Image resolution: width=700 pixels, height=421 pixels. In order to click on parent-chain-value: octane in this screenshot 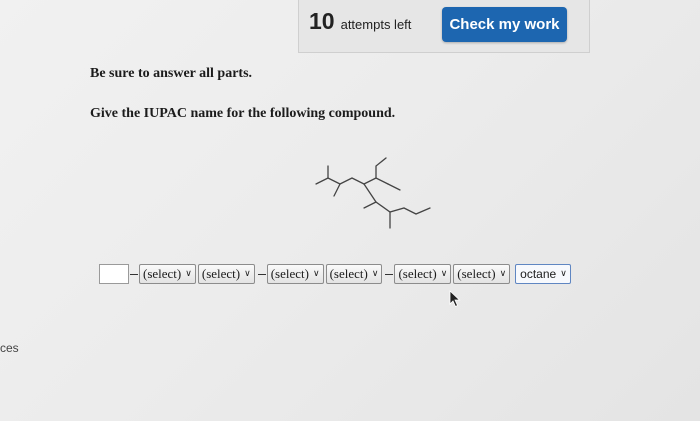, I will do `click(538, 274)`.